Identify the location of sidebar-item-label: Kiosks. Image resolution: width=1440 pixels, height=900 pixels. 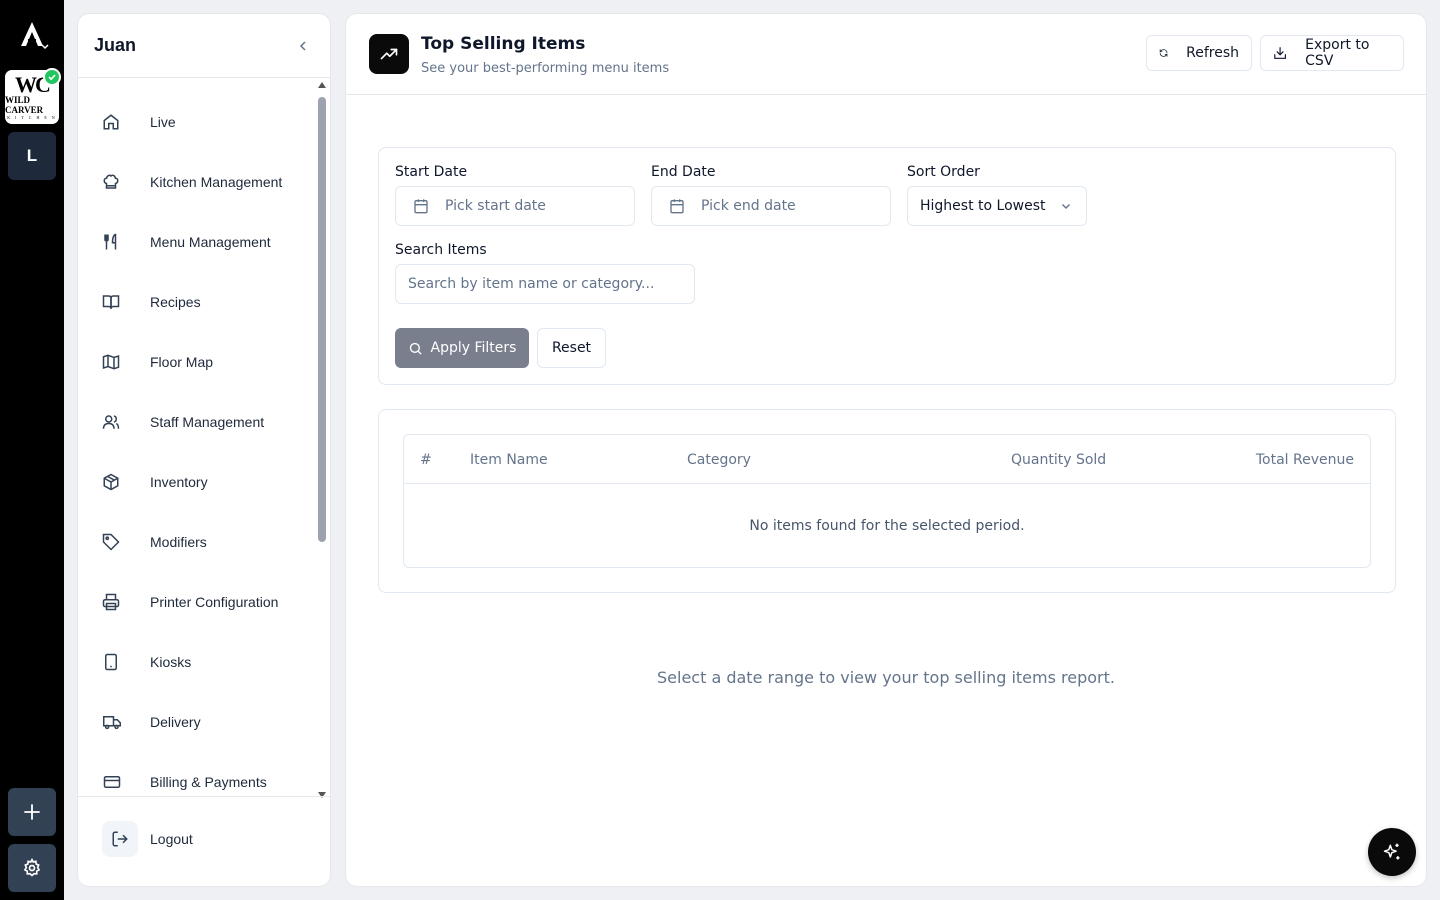
(171, 662).